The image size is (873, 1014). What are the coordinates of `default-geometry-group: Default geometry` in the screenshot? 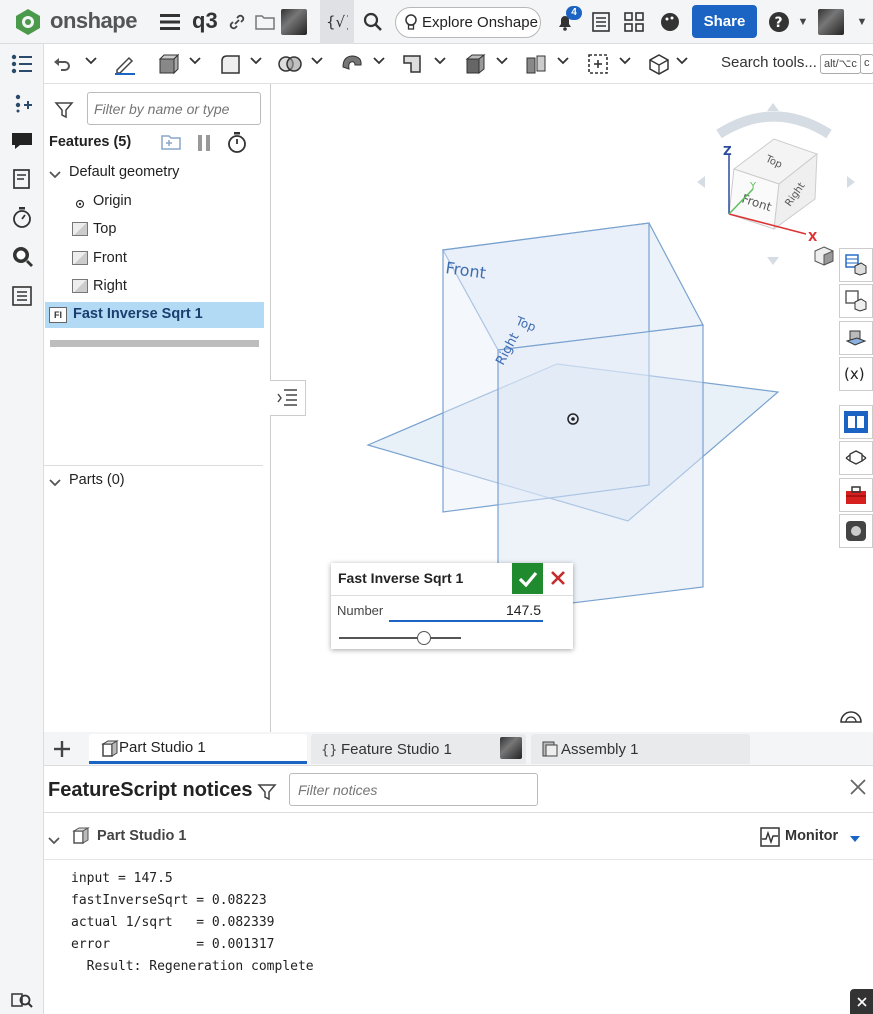 It's located at (157, 173).